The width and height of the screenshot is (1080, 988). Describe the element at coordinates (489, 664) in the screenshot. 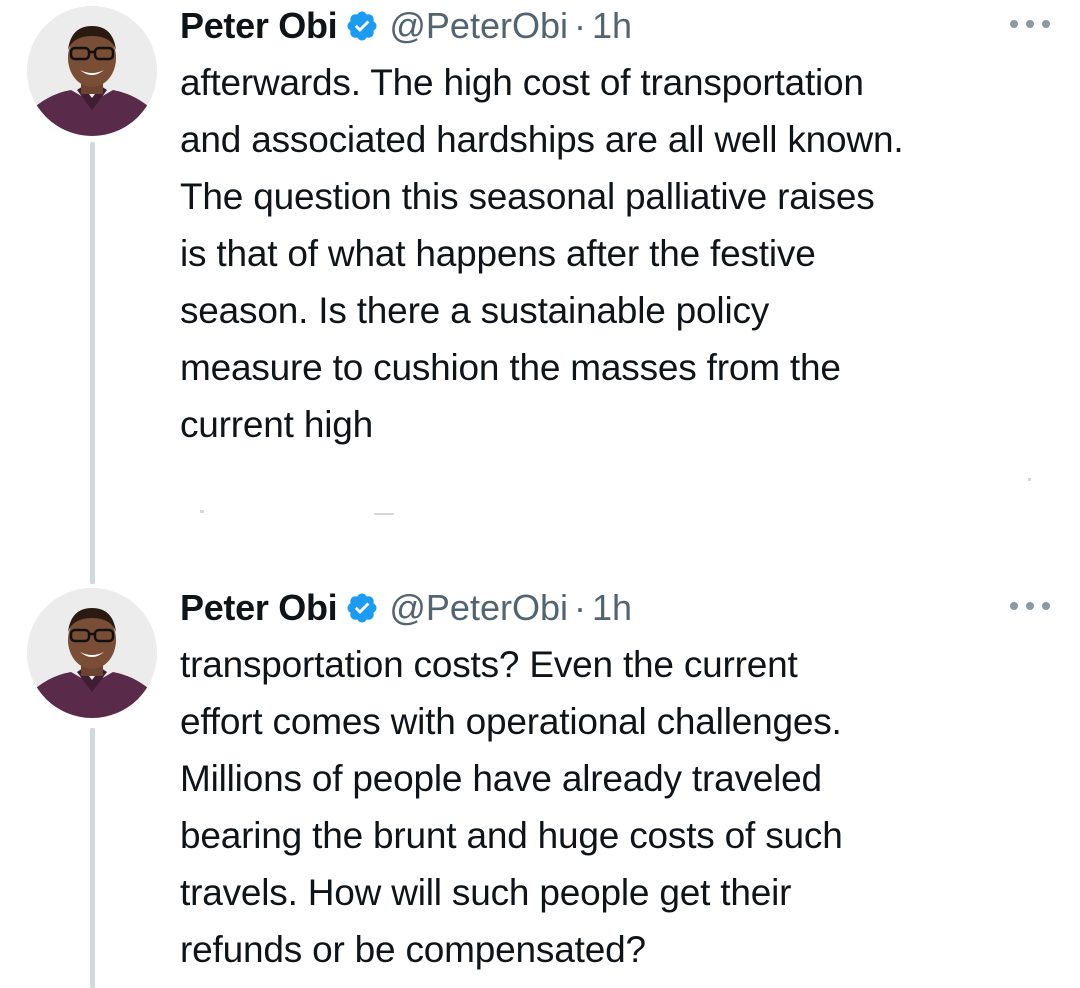

I see `tweet-text-line: transportation costs? Even the current` at that location.